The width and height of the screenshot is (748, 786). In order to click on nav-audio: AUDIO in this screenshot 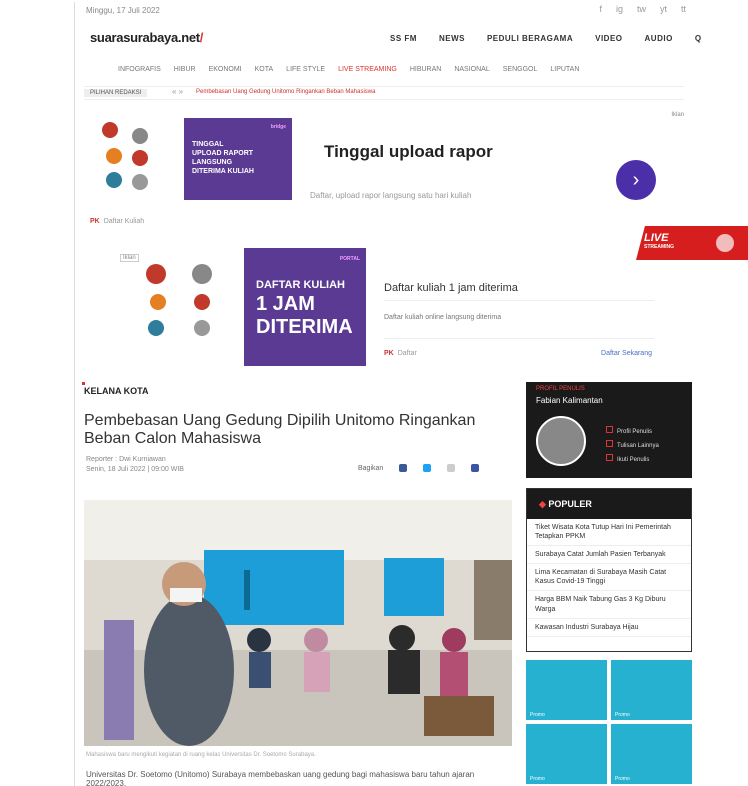, I will do `click(659, 38)`.